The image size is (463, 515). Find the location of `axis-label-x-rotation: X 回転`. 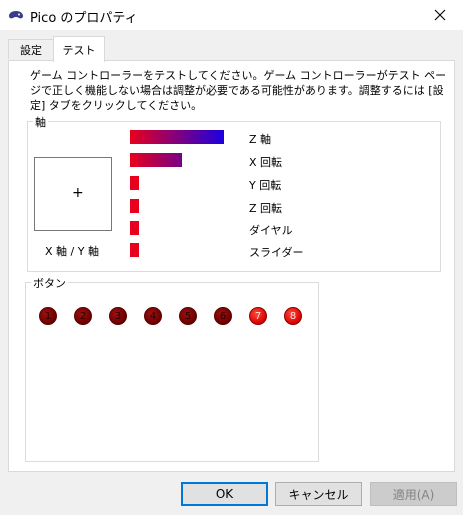

axis-label-x-rotation: X 回転 is located at coordinates (266, 162).